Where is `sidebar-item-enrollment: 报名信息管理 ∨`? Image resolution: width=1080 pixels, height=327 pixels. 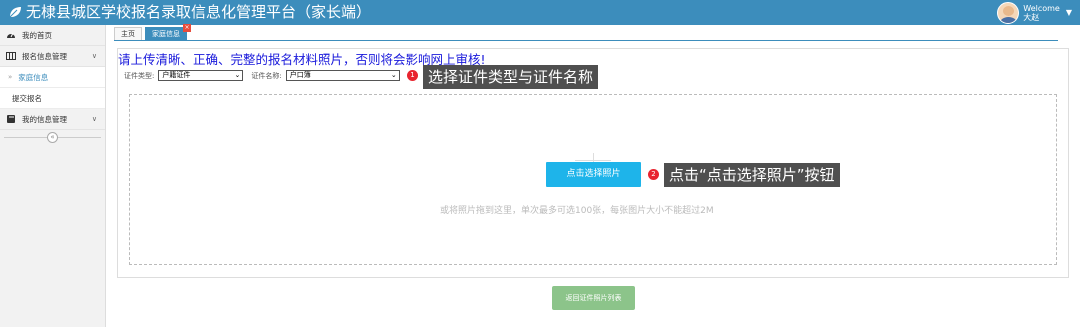
sidebar-item-enrollment: 报名信息管理 ∨ is located at coordinates (52, 56).